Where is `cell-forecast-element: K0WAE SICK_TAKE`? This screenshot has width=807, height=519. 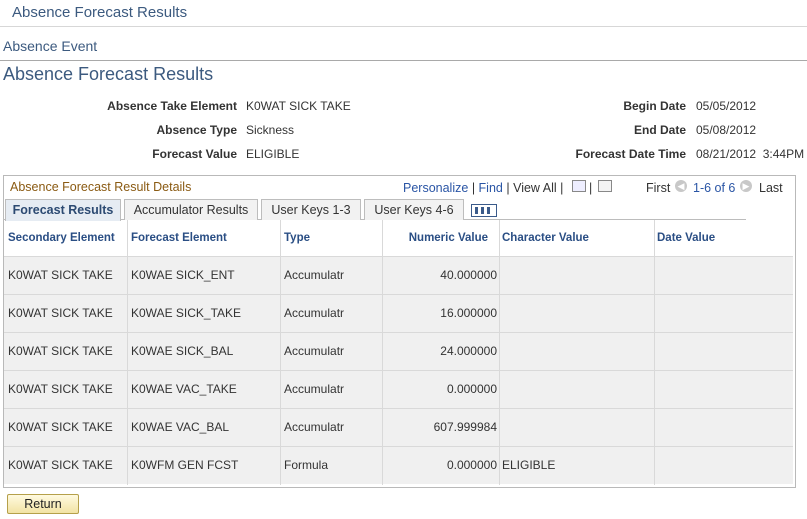 cell-forecast-element: K0WAE SICK_TAKE is located at coordinates (186, 313).